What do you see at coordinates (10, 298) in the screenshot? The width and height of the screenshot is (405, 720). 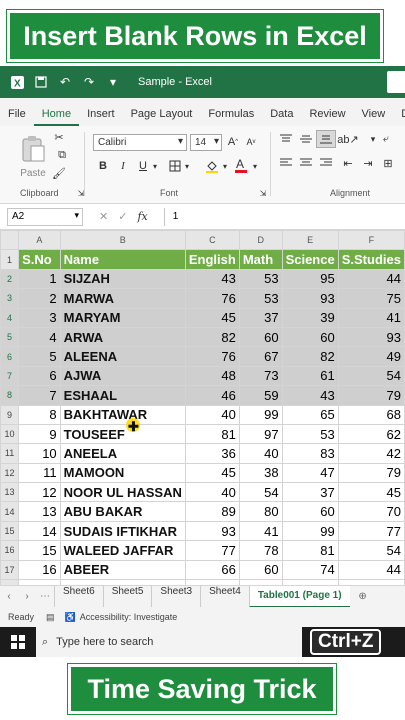 I see `row-number: 3` at bounding box center [10, 298].